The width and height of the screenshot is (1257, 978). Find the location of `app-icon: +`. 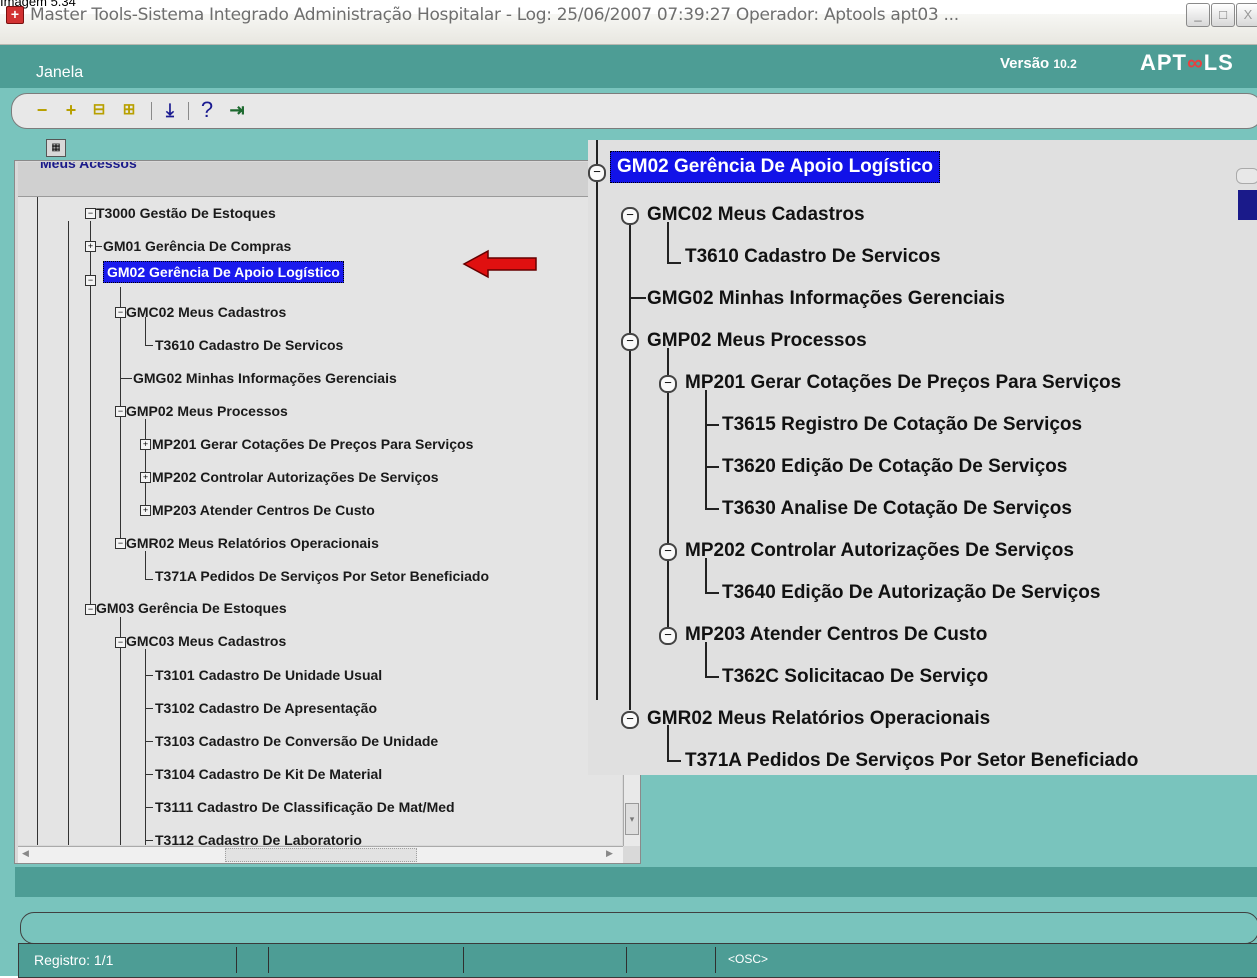

app-icon: + is located at coordinates (15, 15).